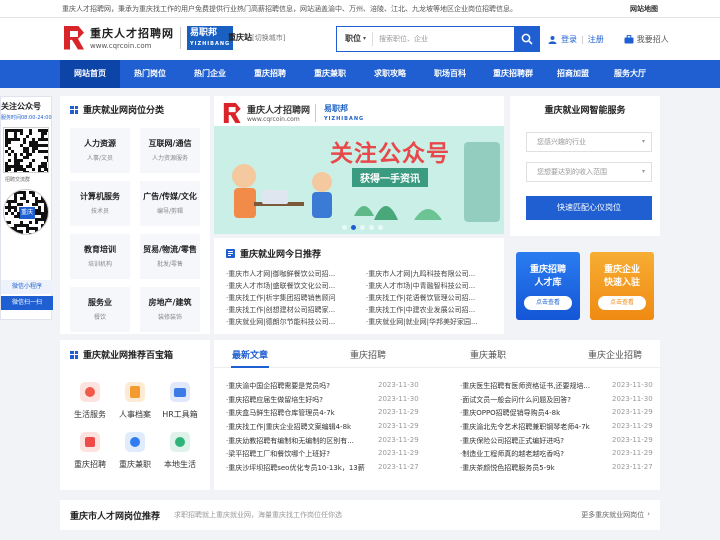  I want to click on search-input: 搜索职位、企业, so click(443, 39).